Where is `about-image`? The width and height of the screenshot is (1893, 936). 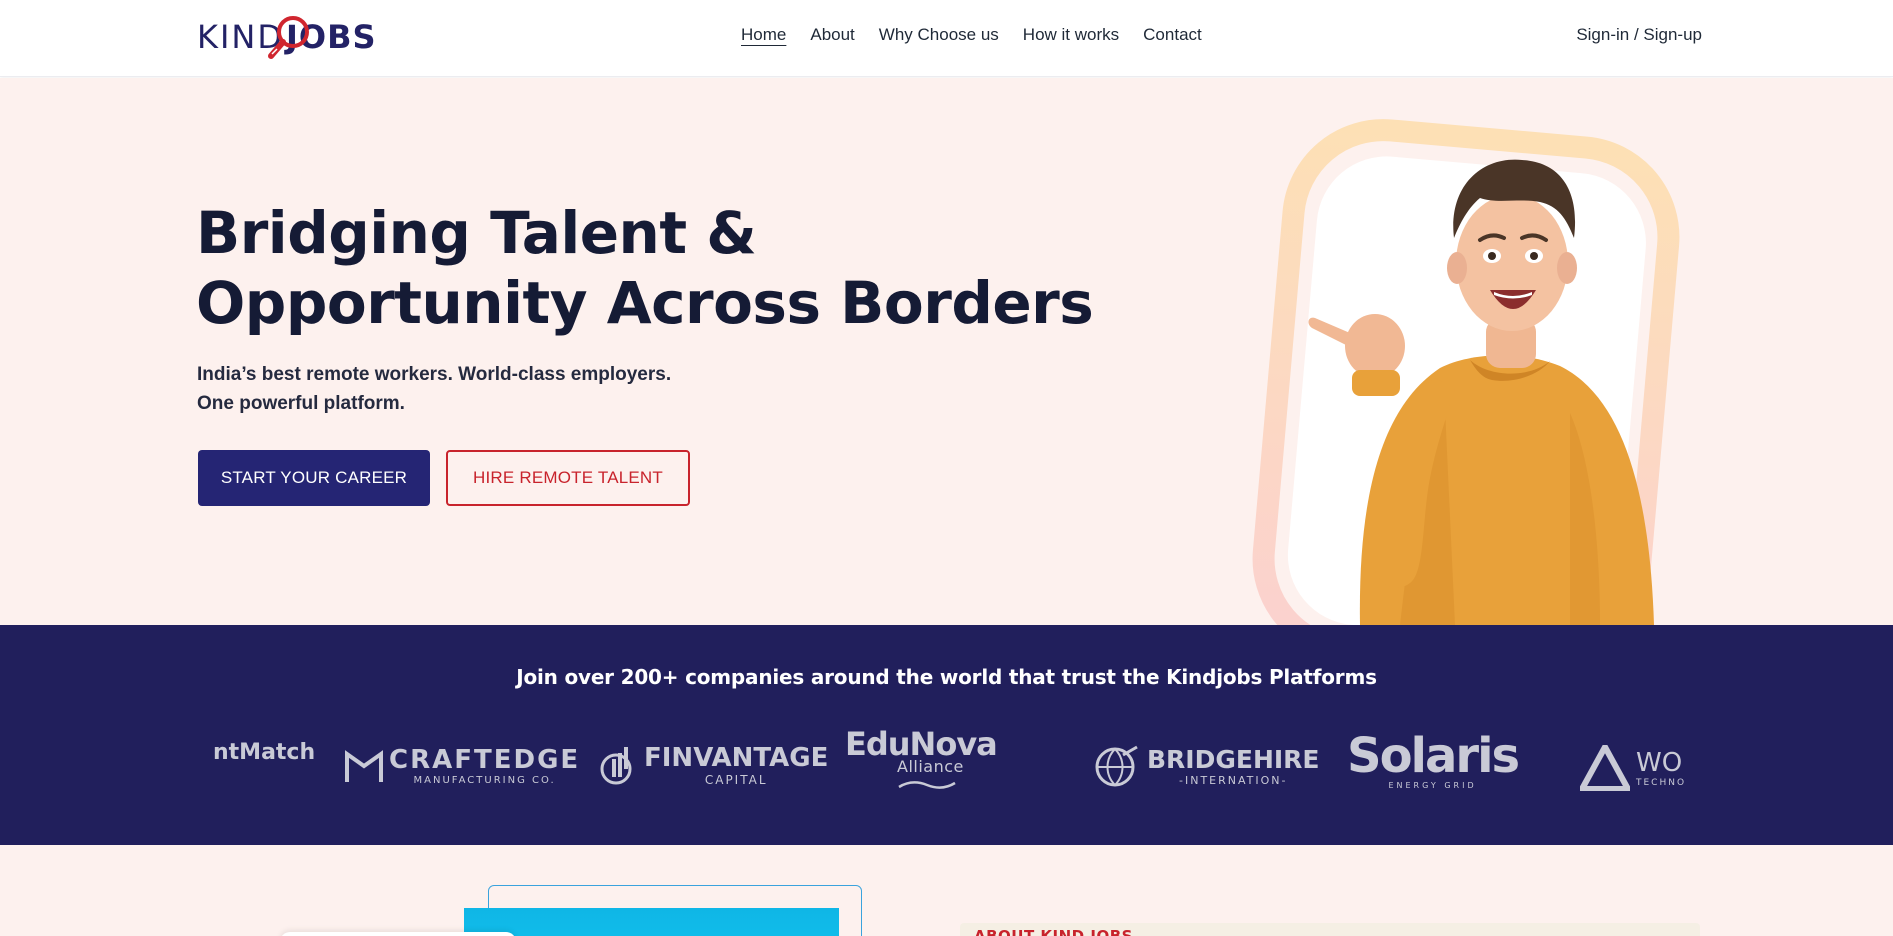
about-image is located at coordinates (651, 922).